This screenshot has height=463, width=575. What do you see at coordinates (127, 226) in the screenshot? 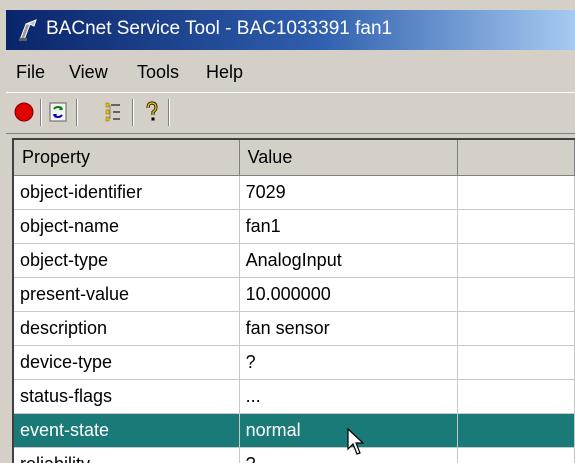
I see `property-cell: object-name` at bounding box center [127, 226].